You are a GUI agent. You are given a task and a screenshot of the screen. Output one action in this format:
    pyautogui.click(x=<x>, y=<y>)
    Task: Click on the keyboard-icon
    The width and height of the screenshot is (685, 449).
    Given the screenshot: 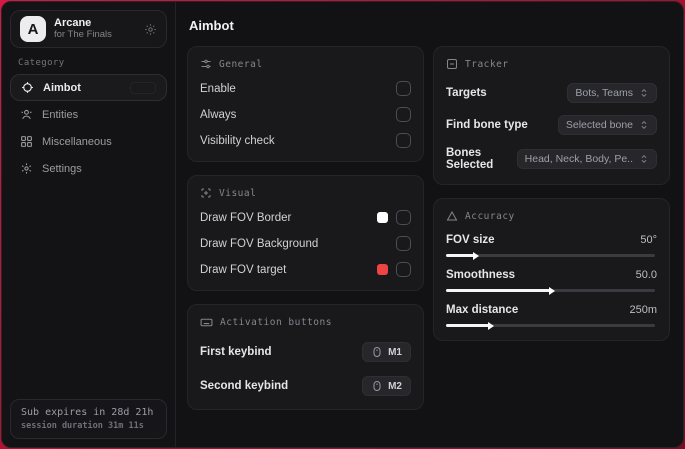 What is the action you would take?
    pyautogui.click(x=206, y=322)
    